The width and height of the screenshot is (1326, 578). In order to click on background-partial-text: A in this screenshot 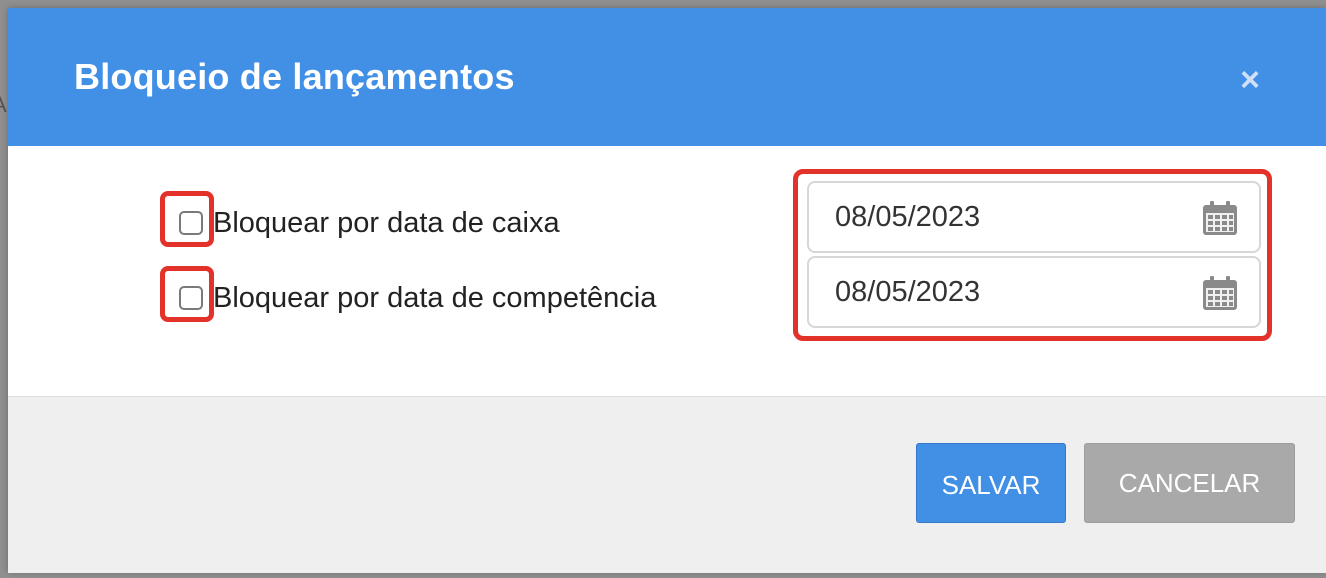, I will do `click(3, 105)`.